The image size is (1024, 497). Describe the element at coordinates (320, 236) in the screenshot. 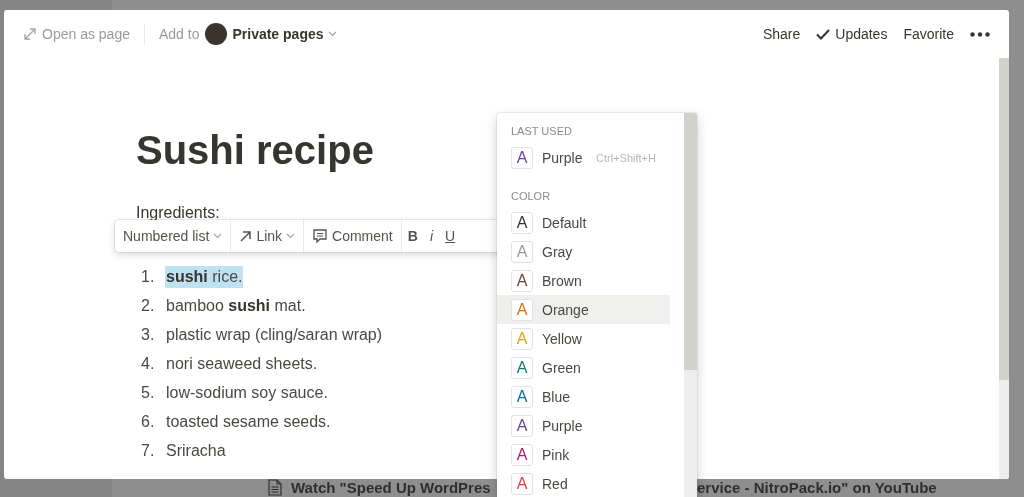

I see `comment-icon` at that location.